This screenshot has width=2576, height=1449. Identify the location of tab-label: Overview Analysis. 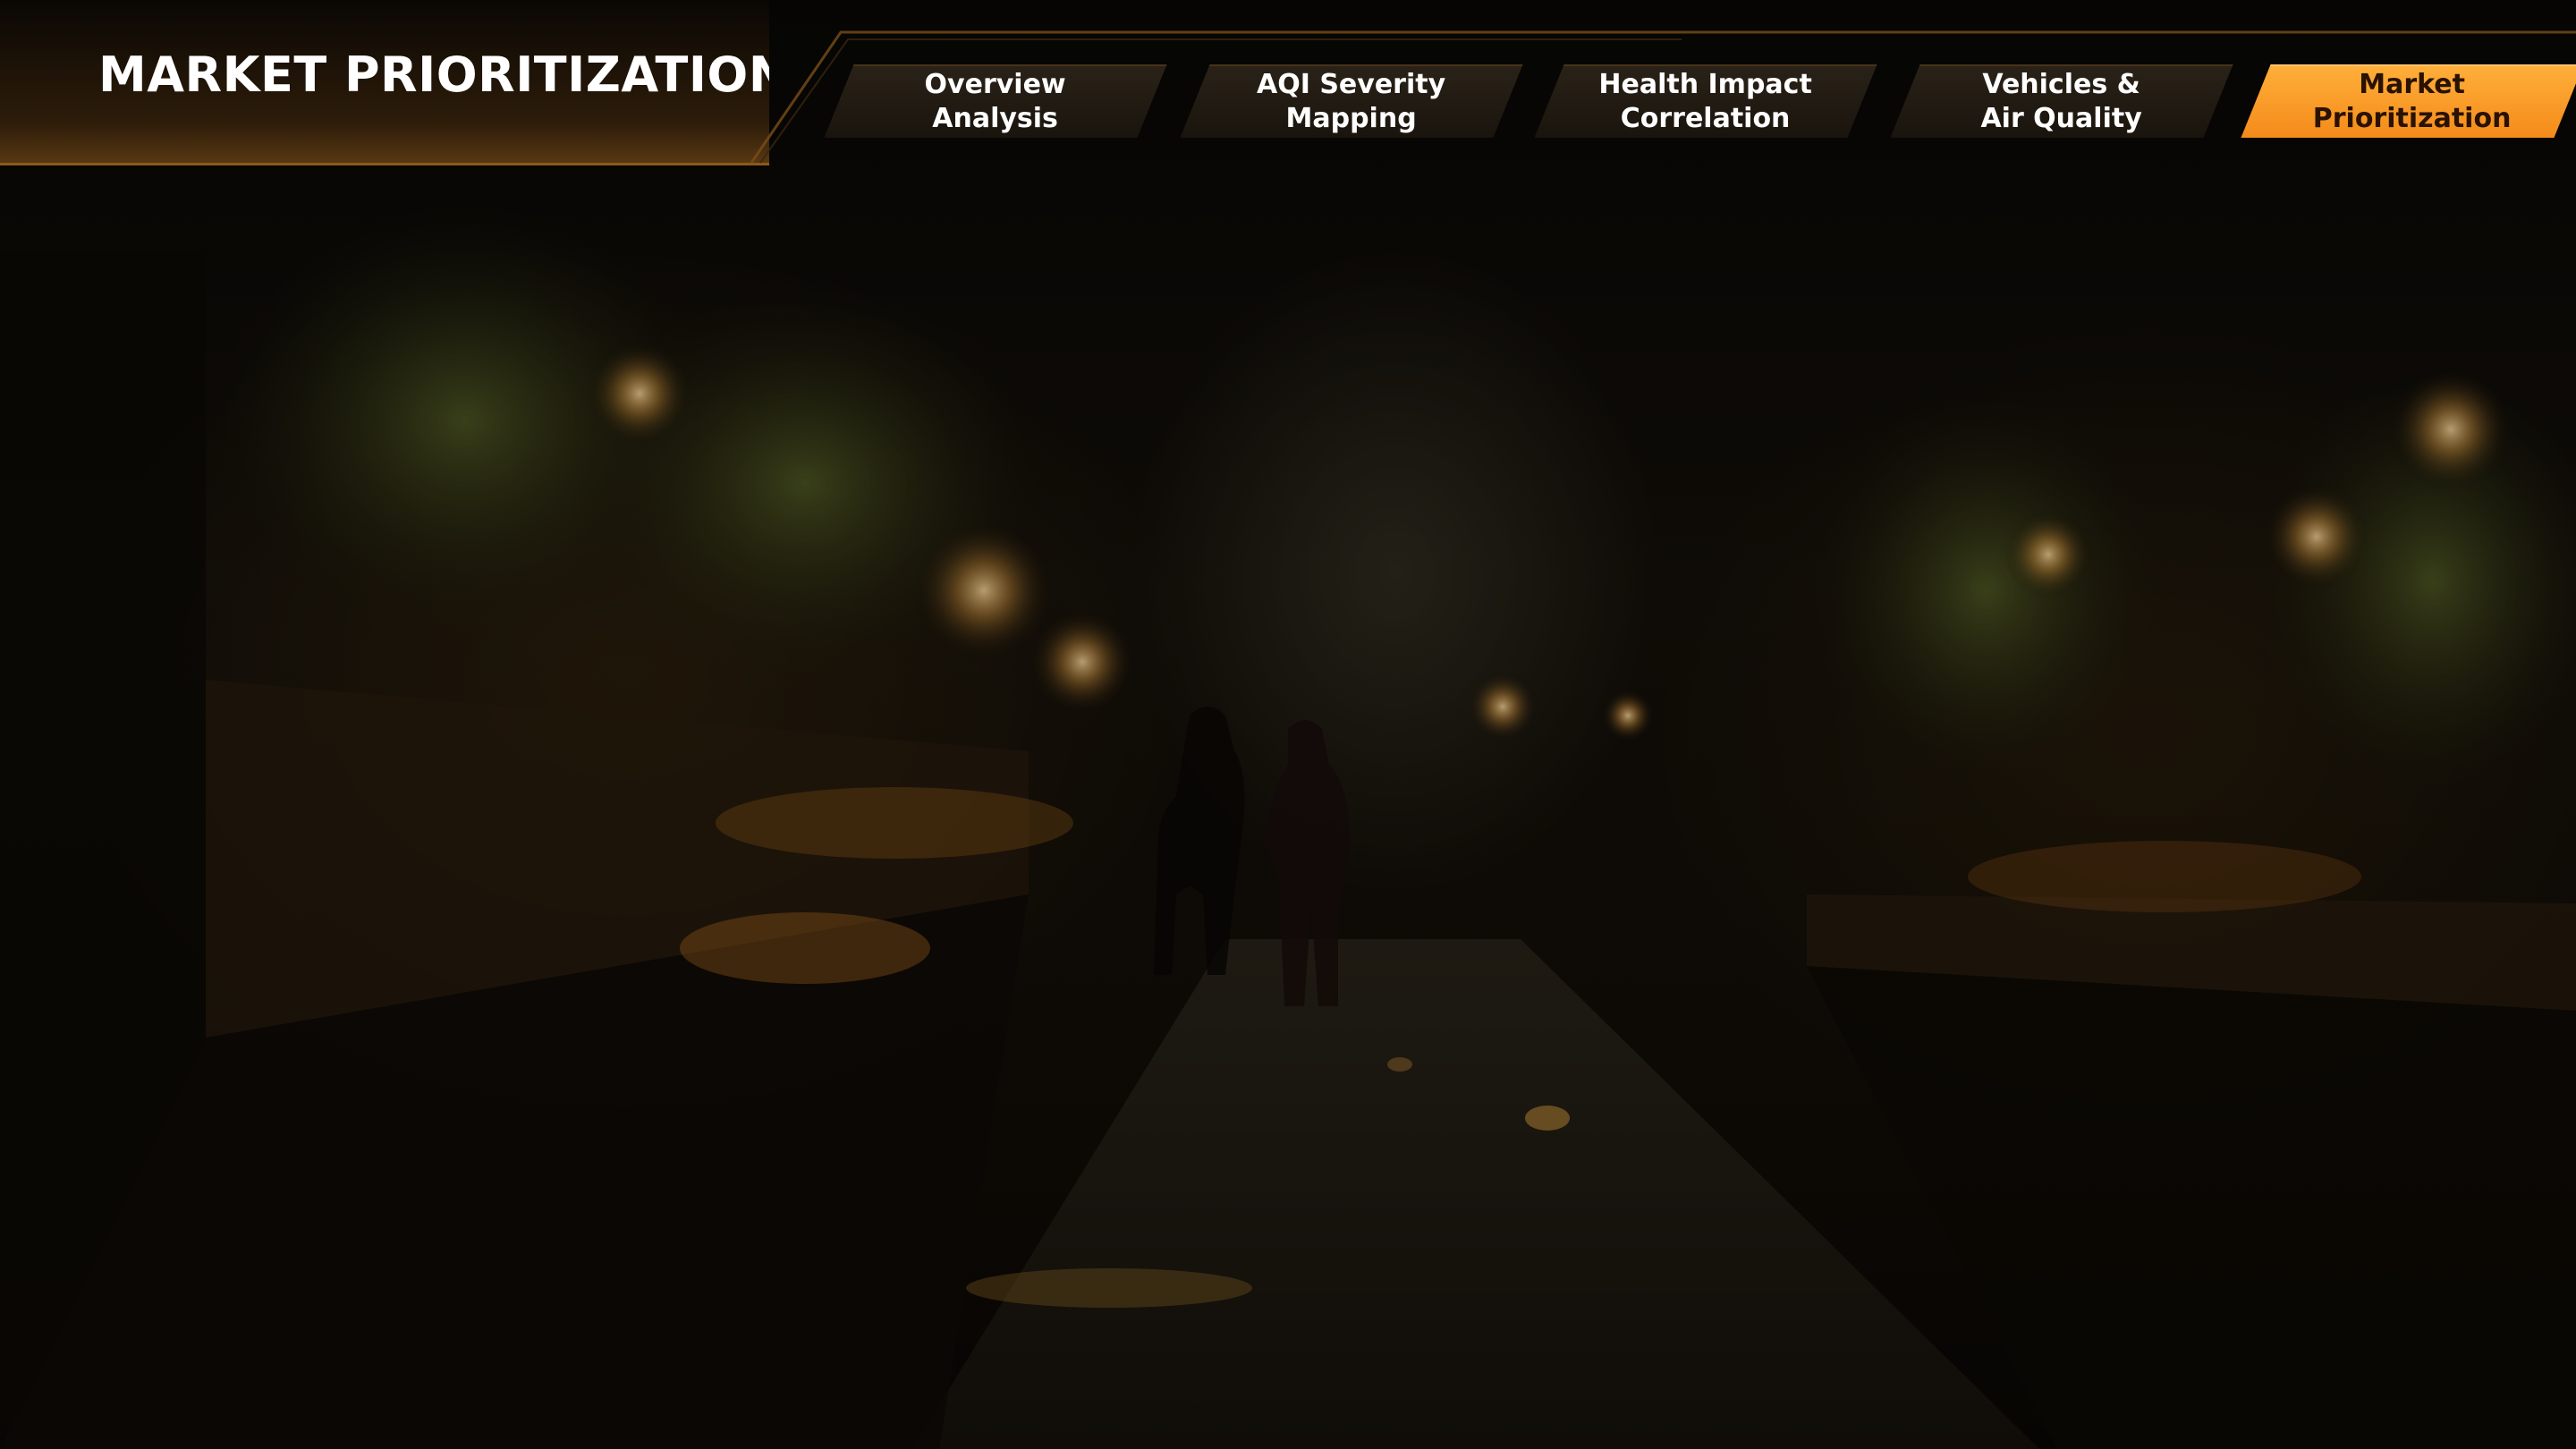
(995, 101).